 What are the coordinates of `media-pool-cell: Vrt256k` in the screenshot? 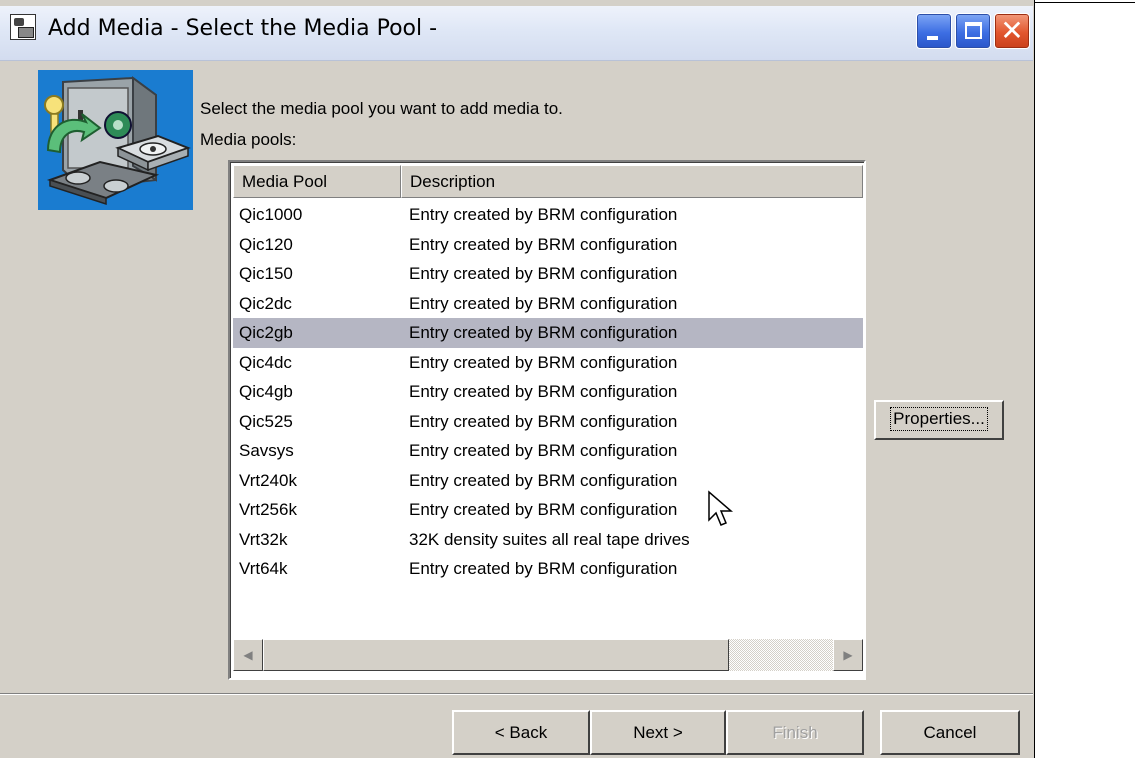 It's located at (268, 509).